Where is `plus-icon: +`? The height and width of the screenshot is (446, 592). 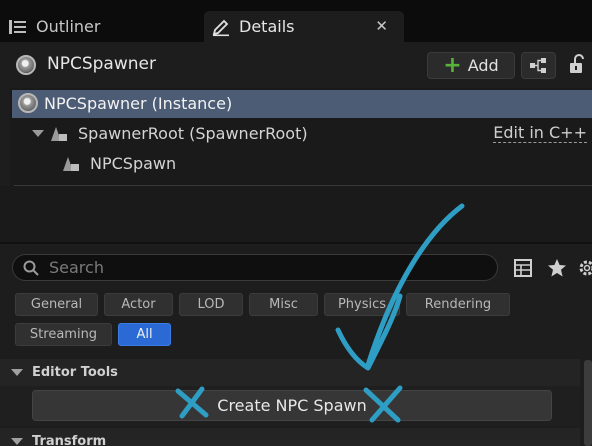
plus-icon: + is located at coordinates (452, 65).